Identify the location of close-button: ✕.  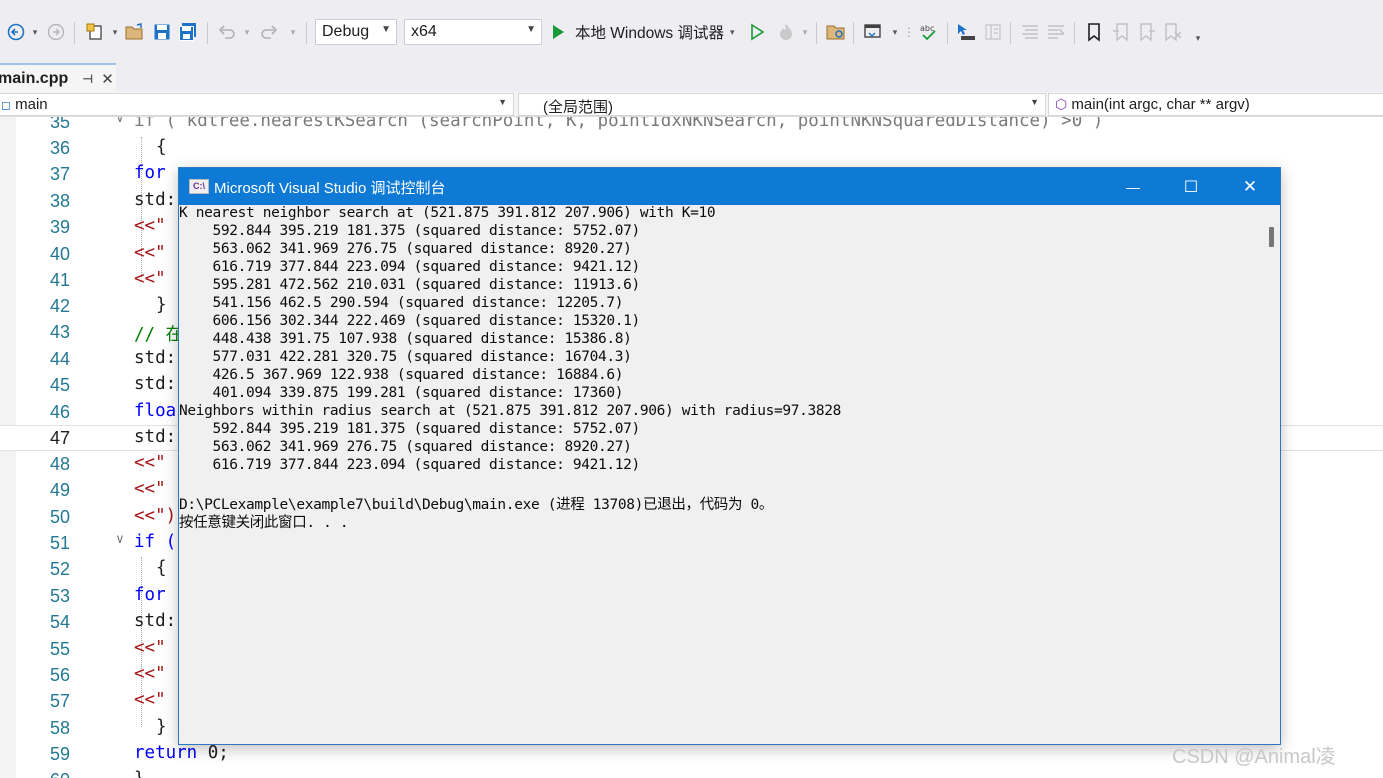
(1250, 186).